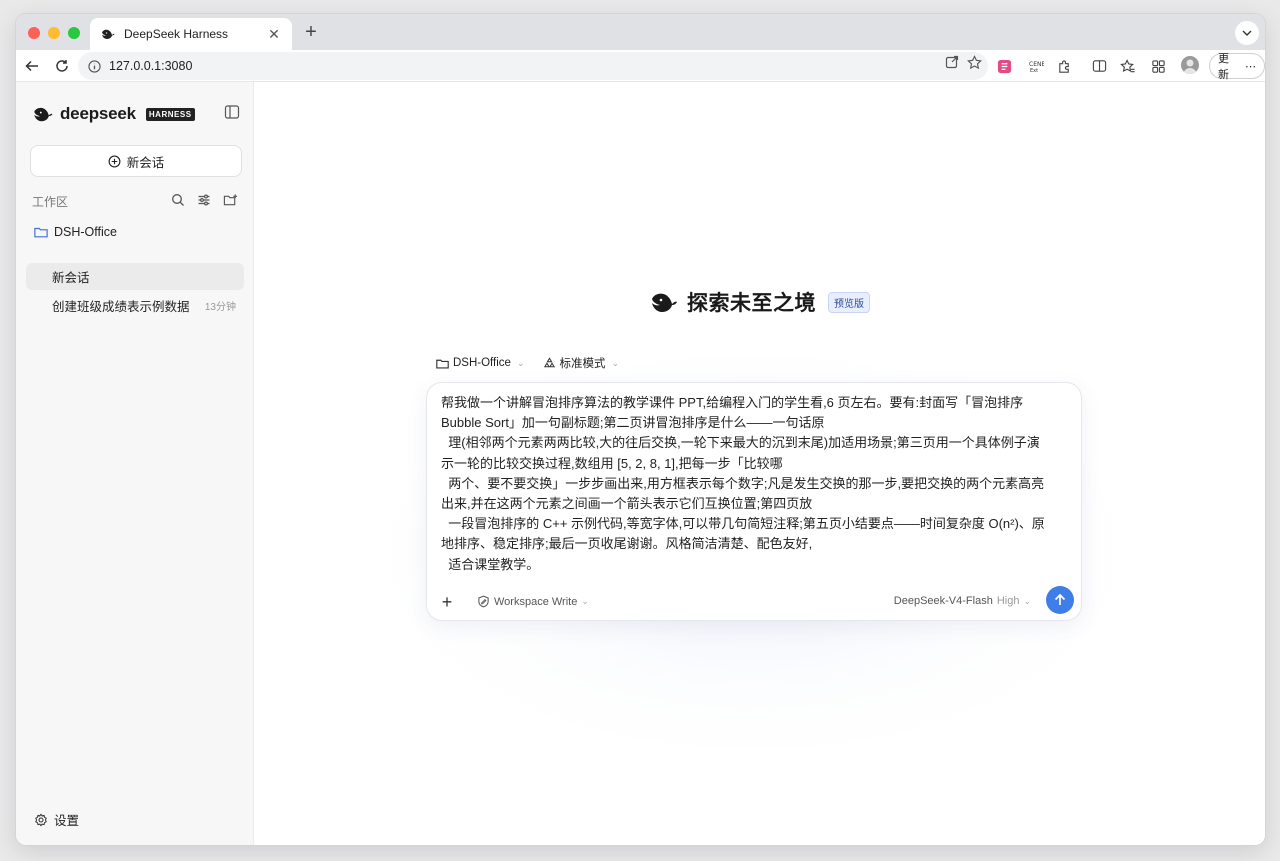  Describe the element at coordinates (1223, 67) in the screenshot. I see `update-label: 更新` at that location.